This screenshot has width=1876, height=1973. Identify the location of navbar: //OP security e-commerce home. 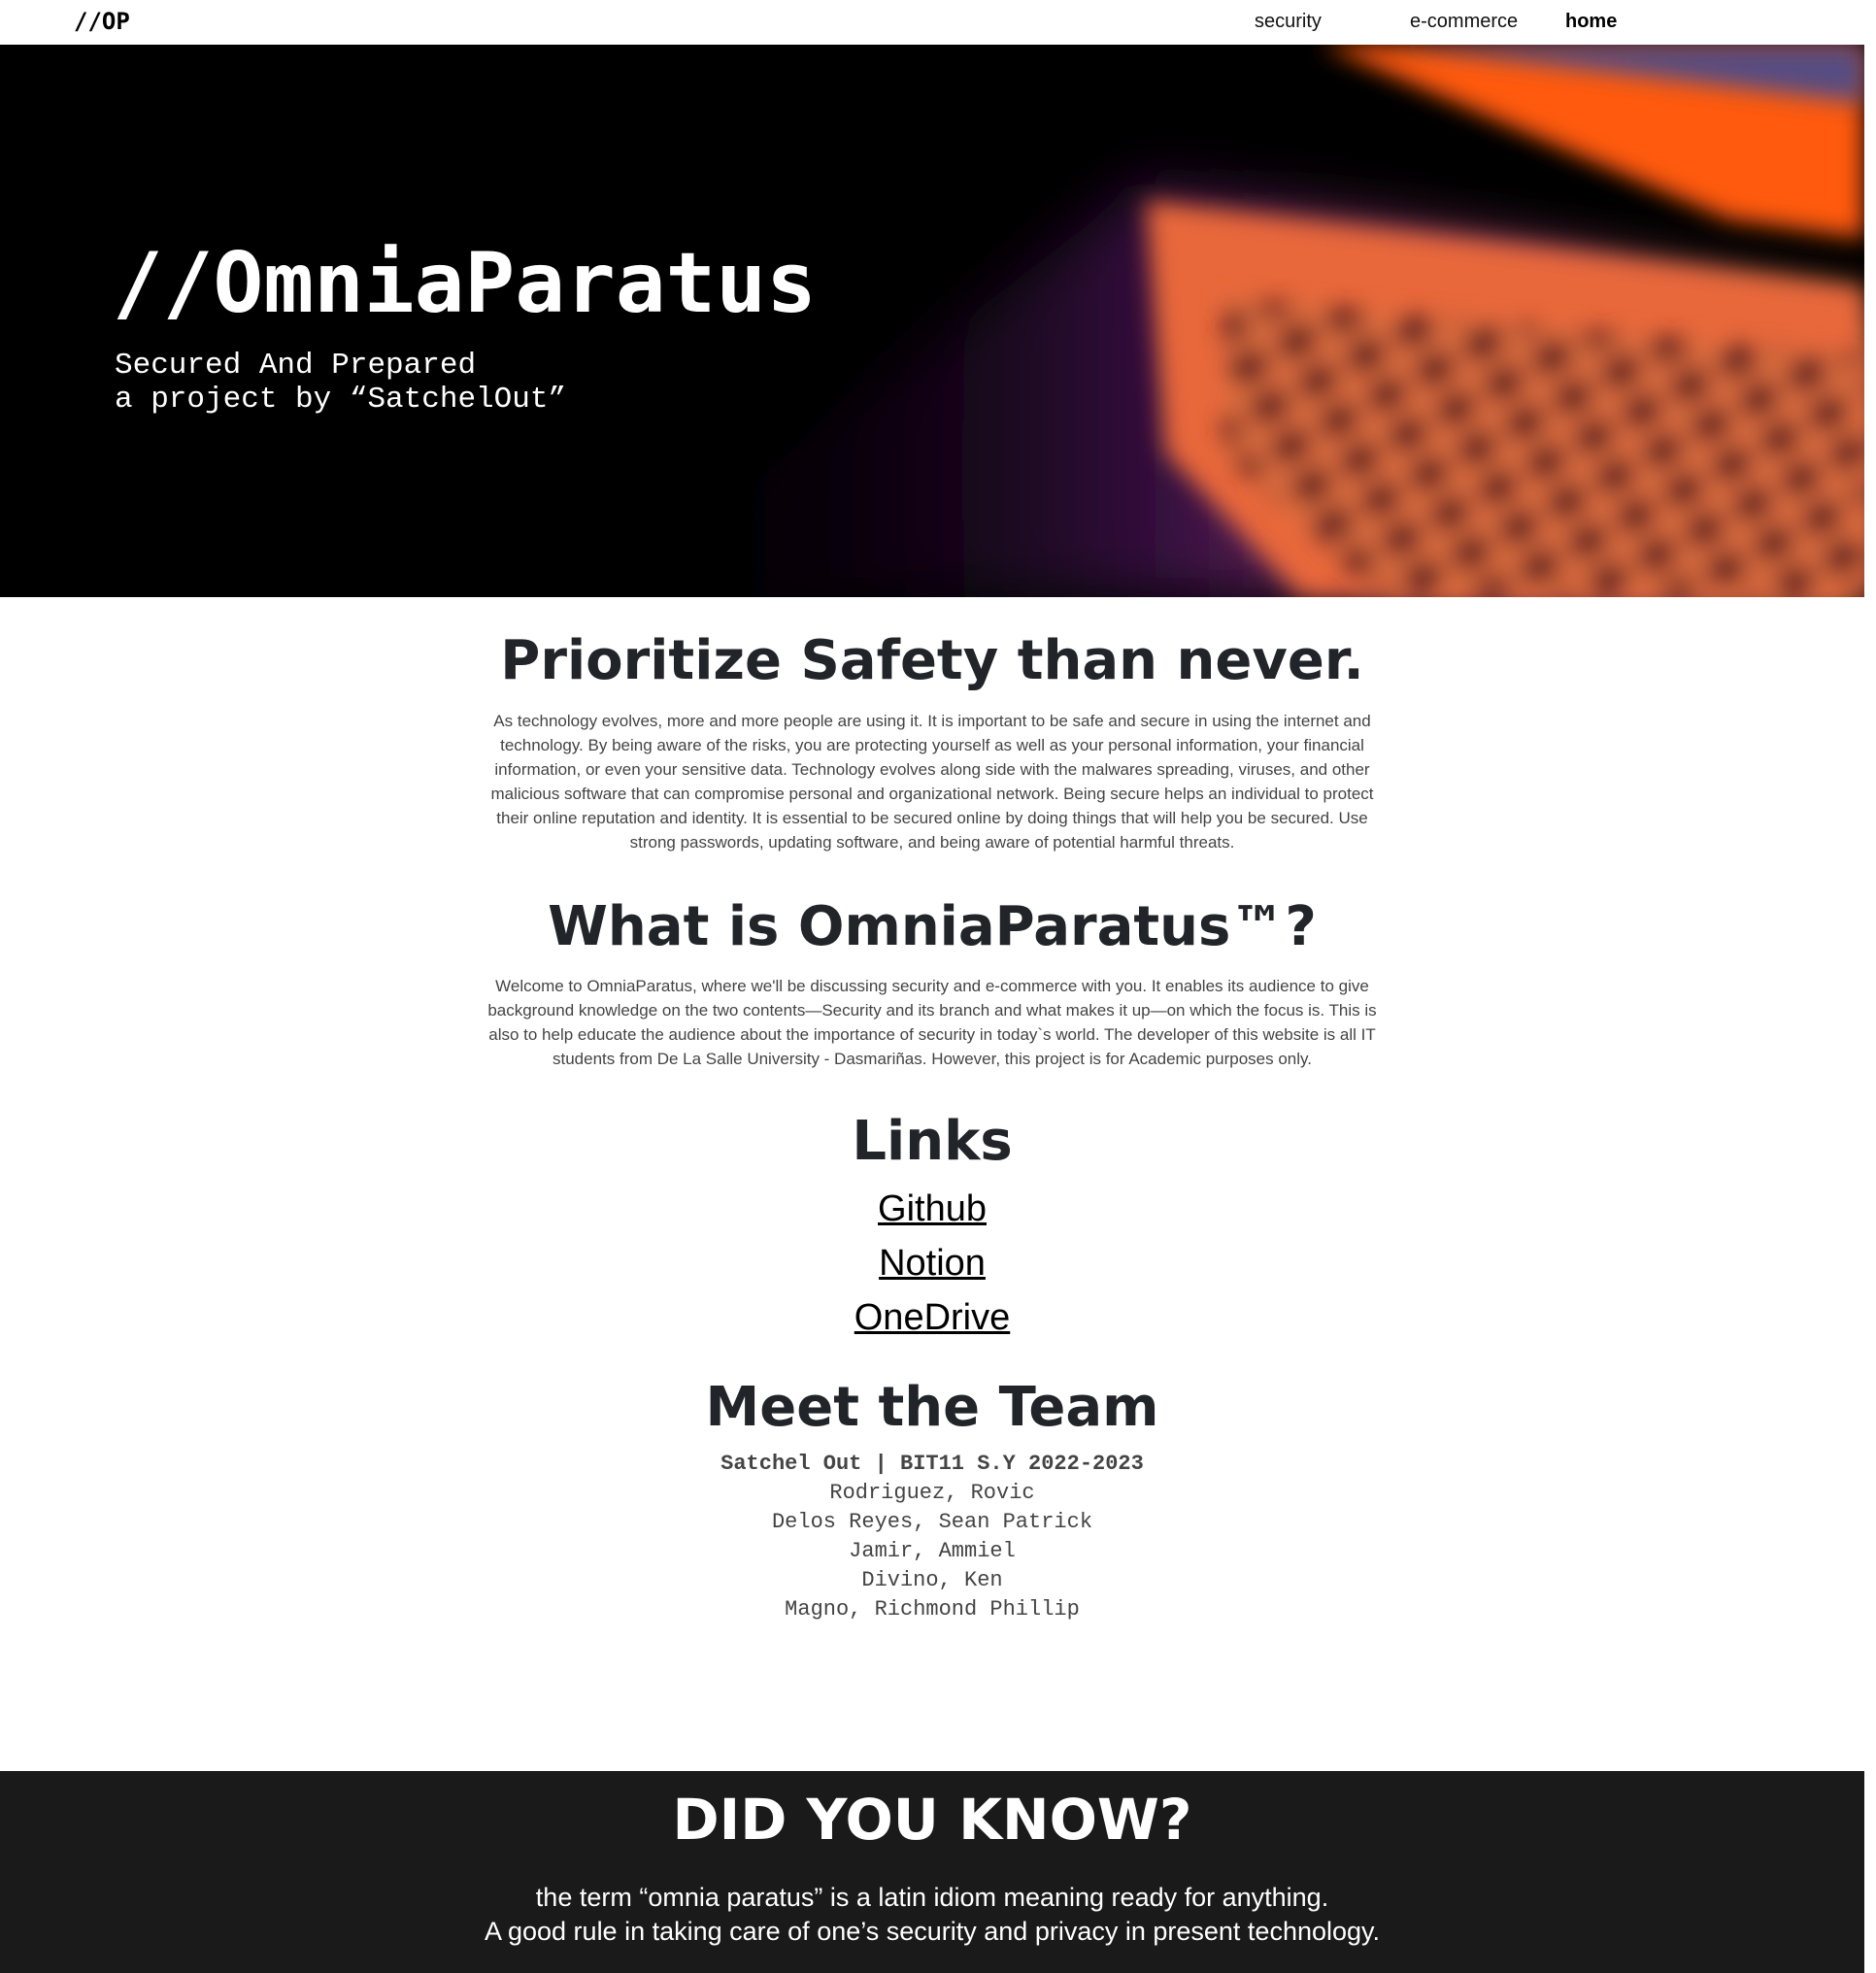
(932, 23).